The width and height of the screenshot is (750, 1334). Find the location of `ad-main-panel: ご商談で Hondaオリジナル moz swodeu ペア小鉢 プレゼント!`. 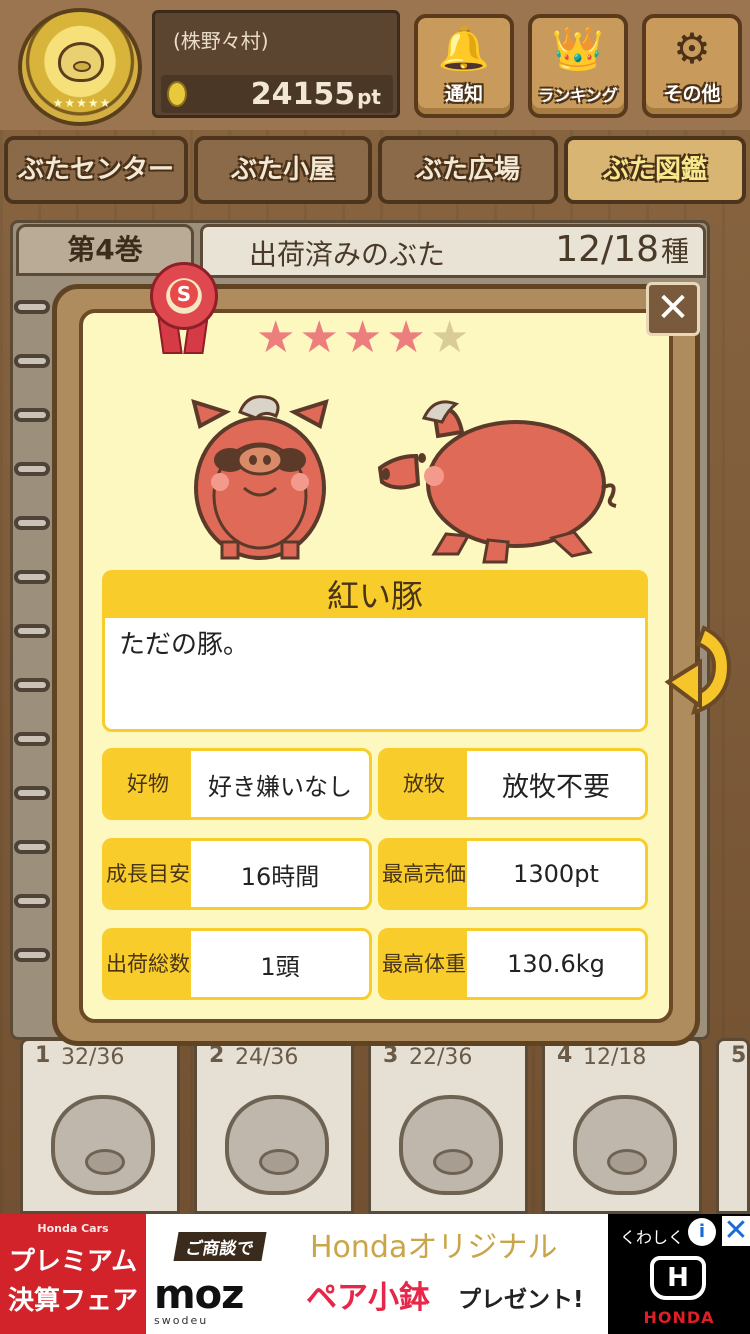

ad-main-panel: ご商談で Hondaオリジナル moz swodeu ペア小鉢 プレゼント! is located at coordinates (377, 1274).